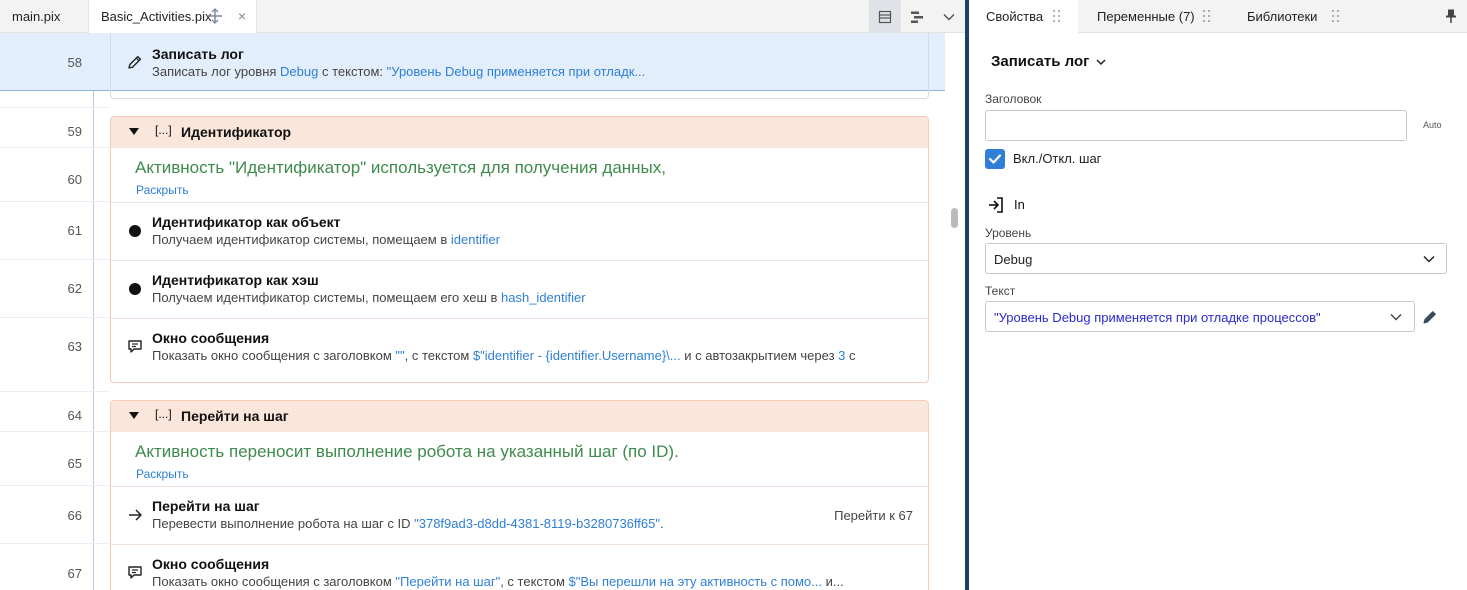  Describe the element at coordinates (74, 230) in the screenshot. I see `line-number: 61` at that location.